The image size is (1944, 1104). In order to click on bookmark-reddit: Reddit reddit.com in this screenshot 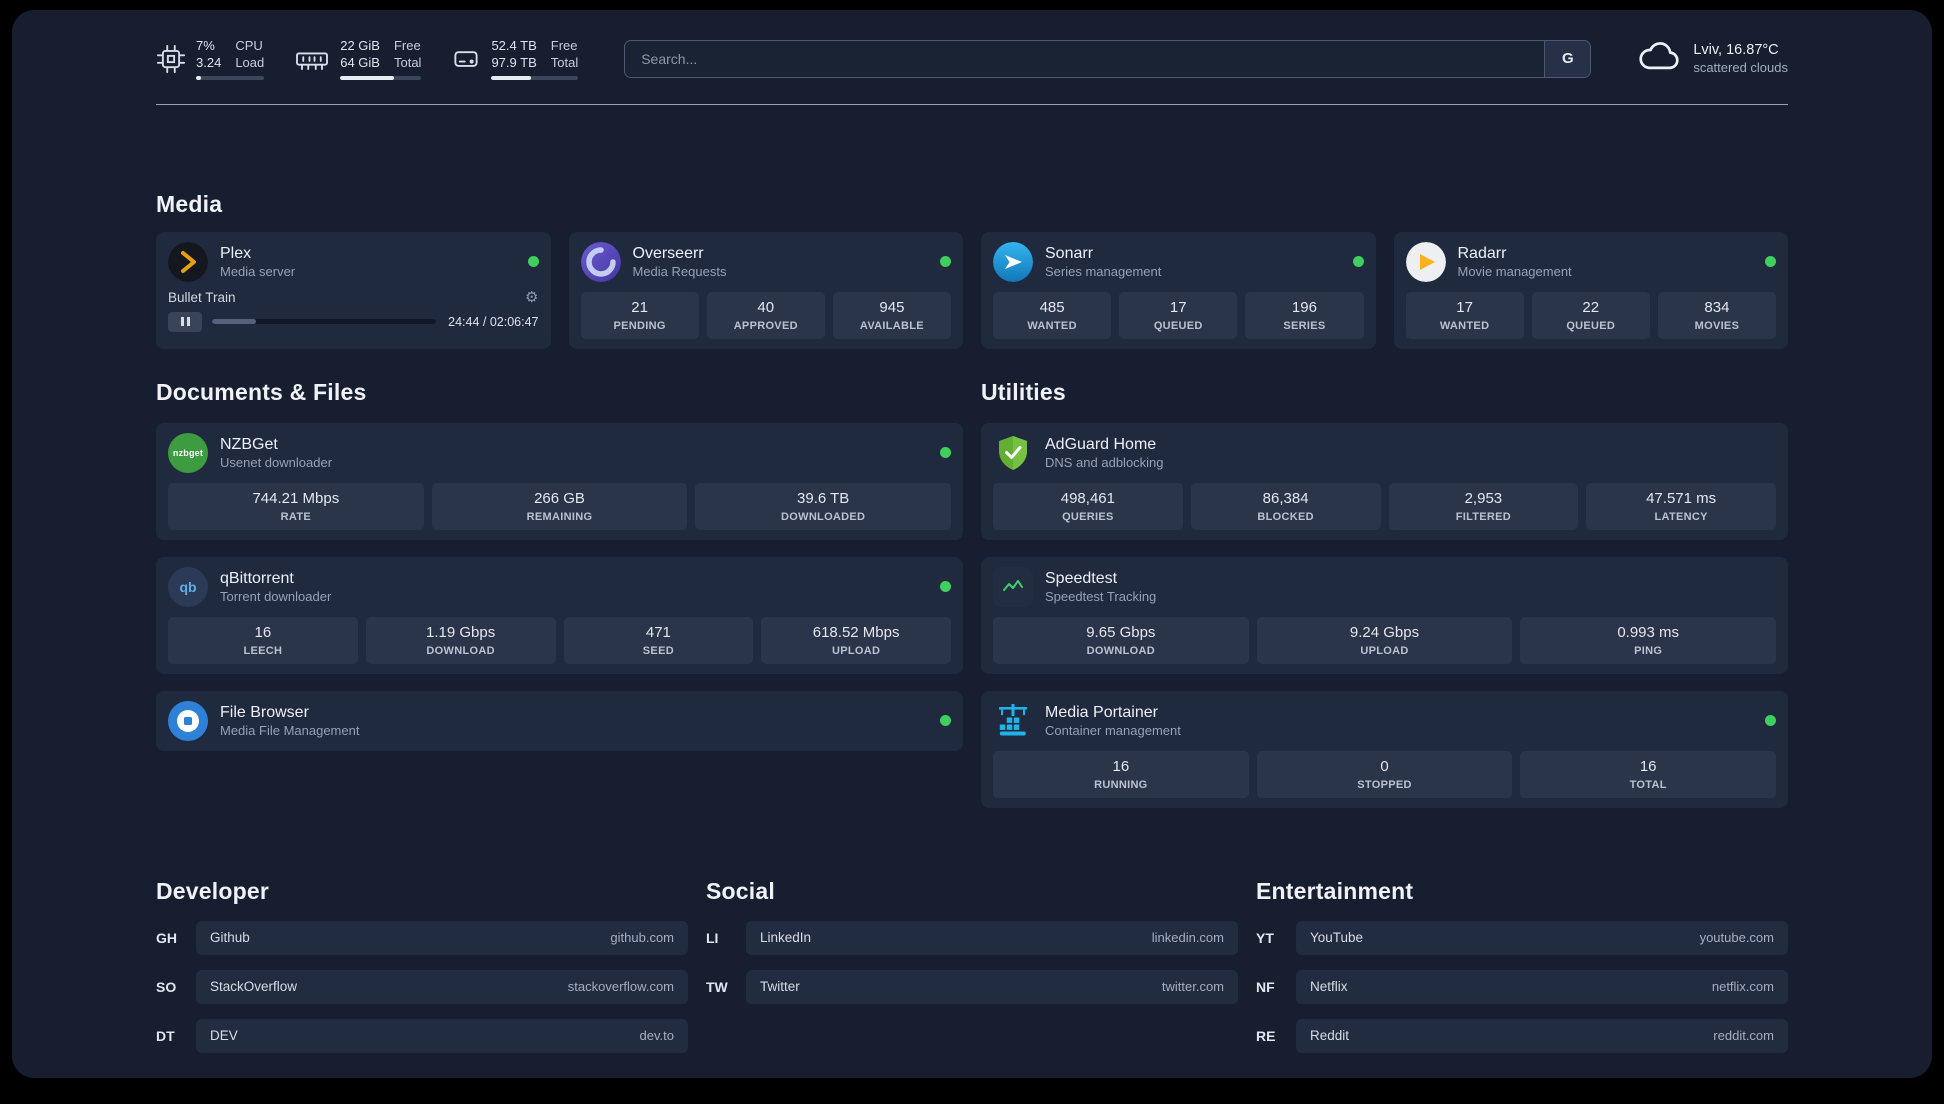, I will do `click(1542, 1035)`.